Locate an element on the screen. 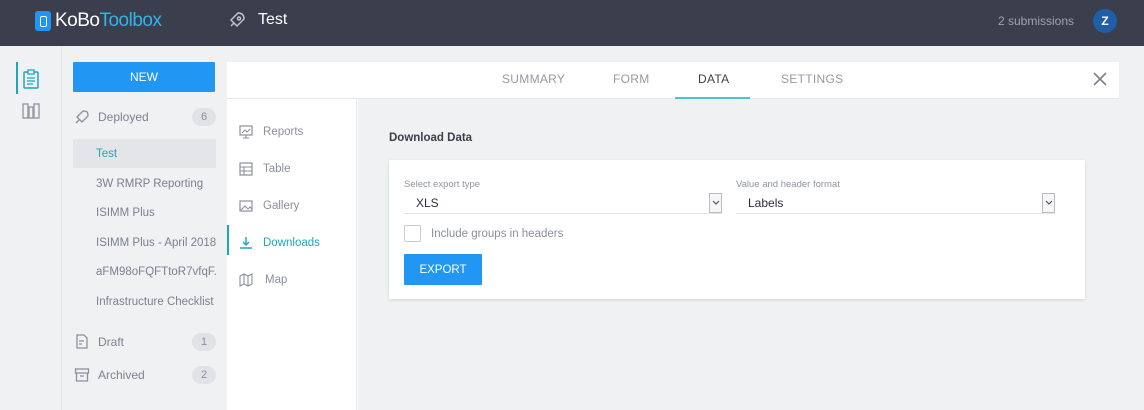 The width and height of the screenshot is (1144, 410). group-archived-label: Archived is located at coordinates (121, 375).